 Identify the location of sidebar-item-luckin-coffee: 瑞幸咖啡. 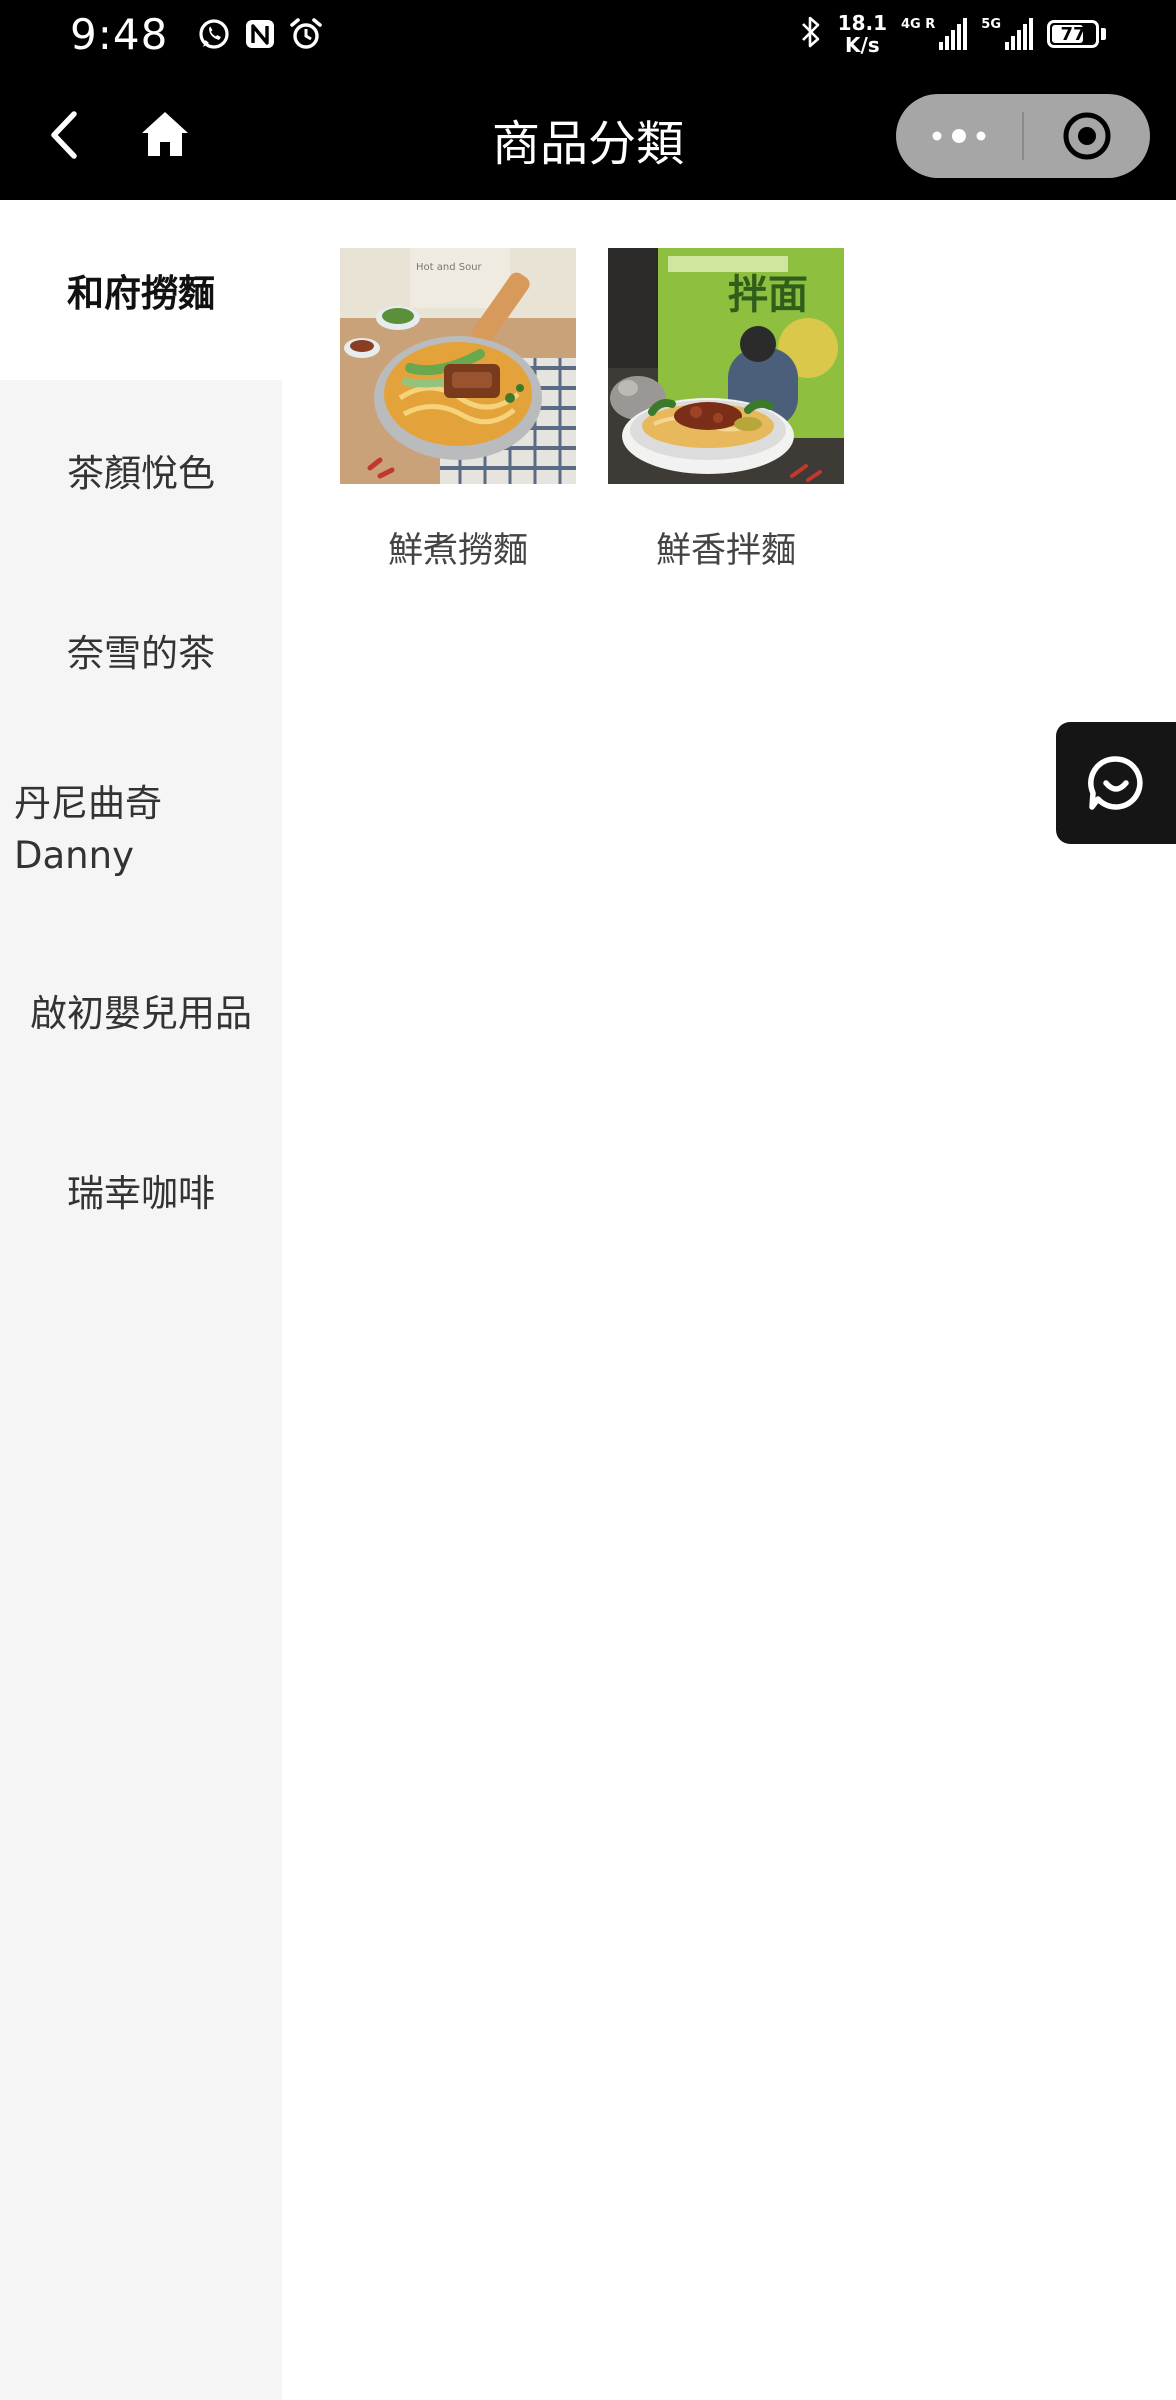
(141, 1190).